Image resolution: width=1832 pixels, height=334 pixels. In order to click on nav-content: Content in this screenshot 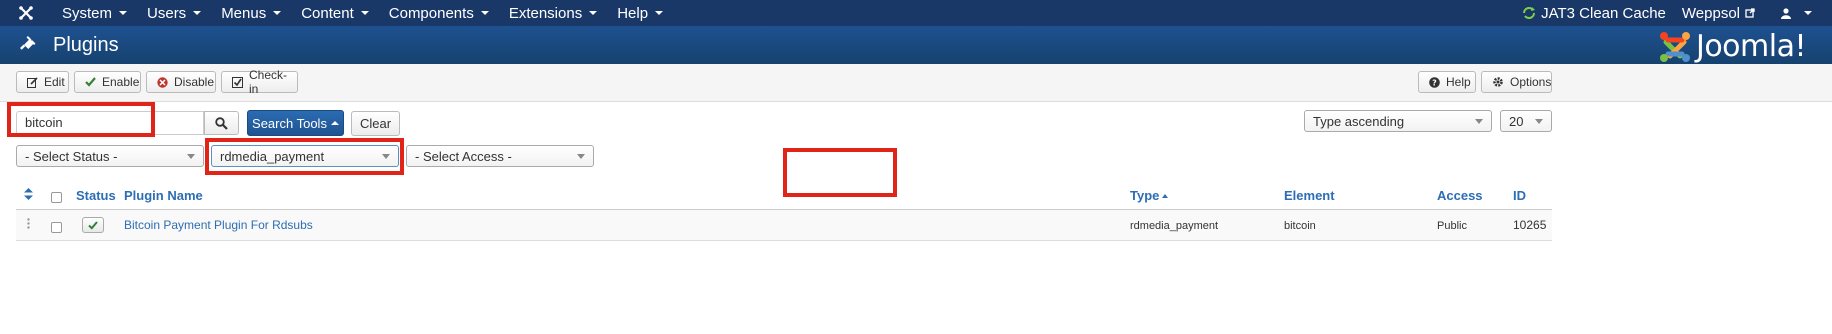, I will do `click(335, 13)`.